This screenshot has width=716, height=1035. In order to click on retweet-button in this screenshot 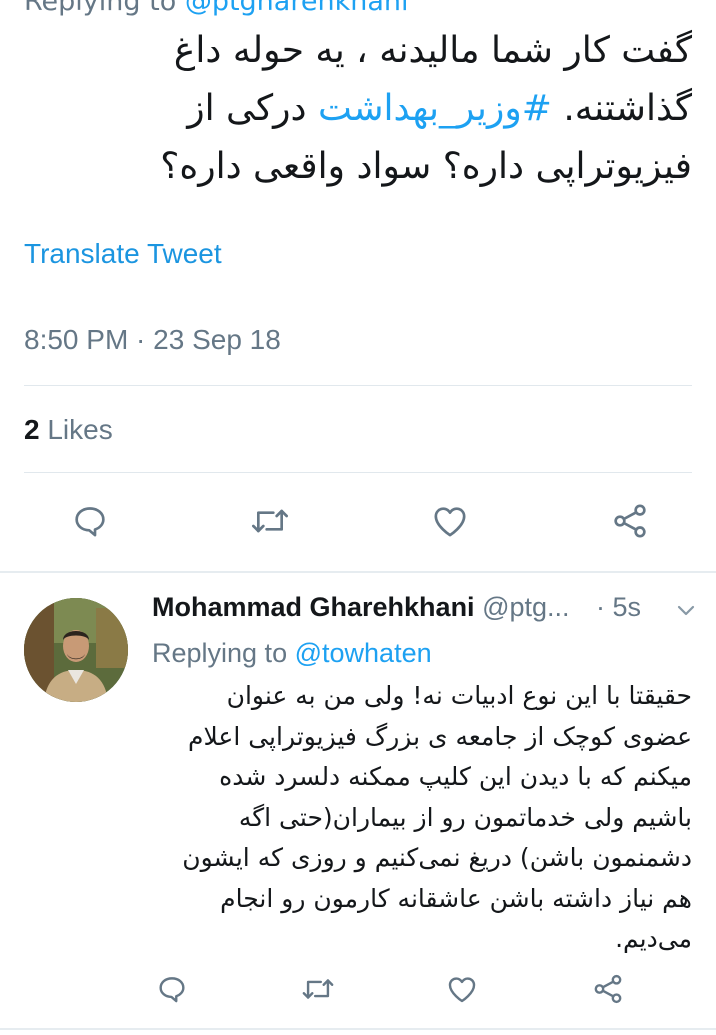, I will do `click(270, 521)`.